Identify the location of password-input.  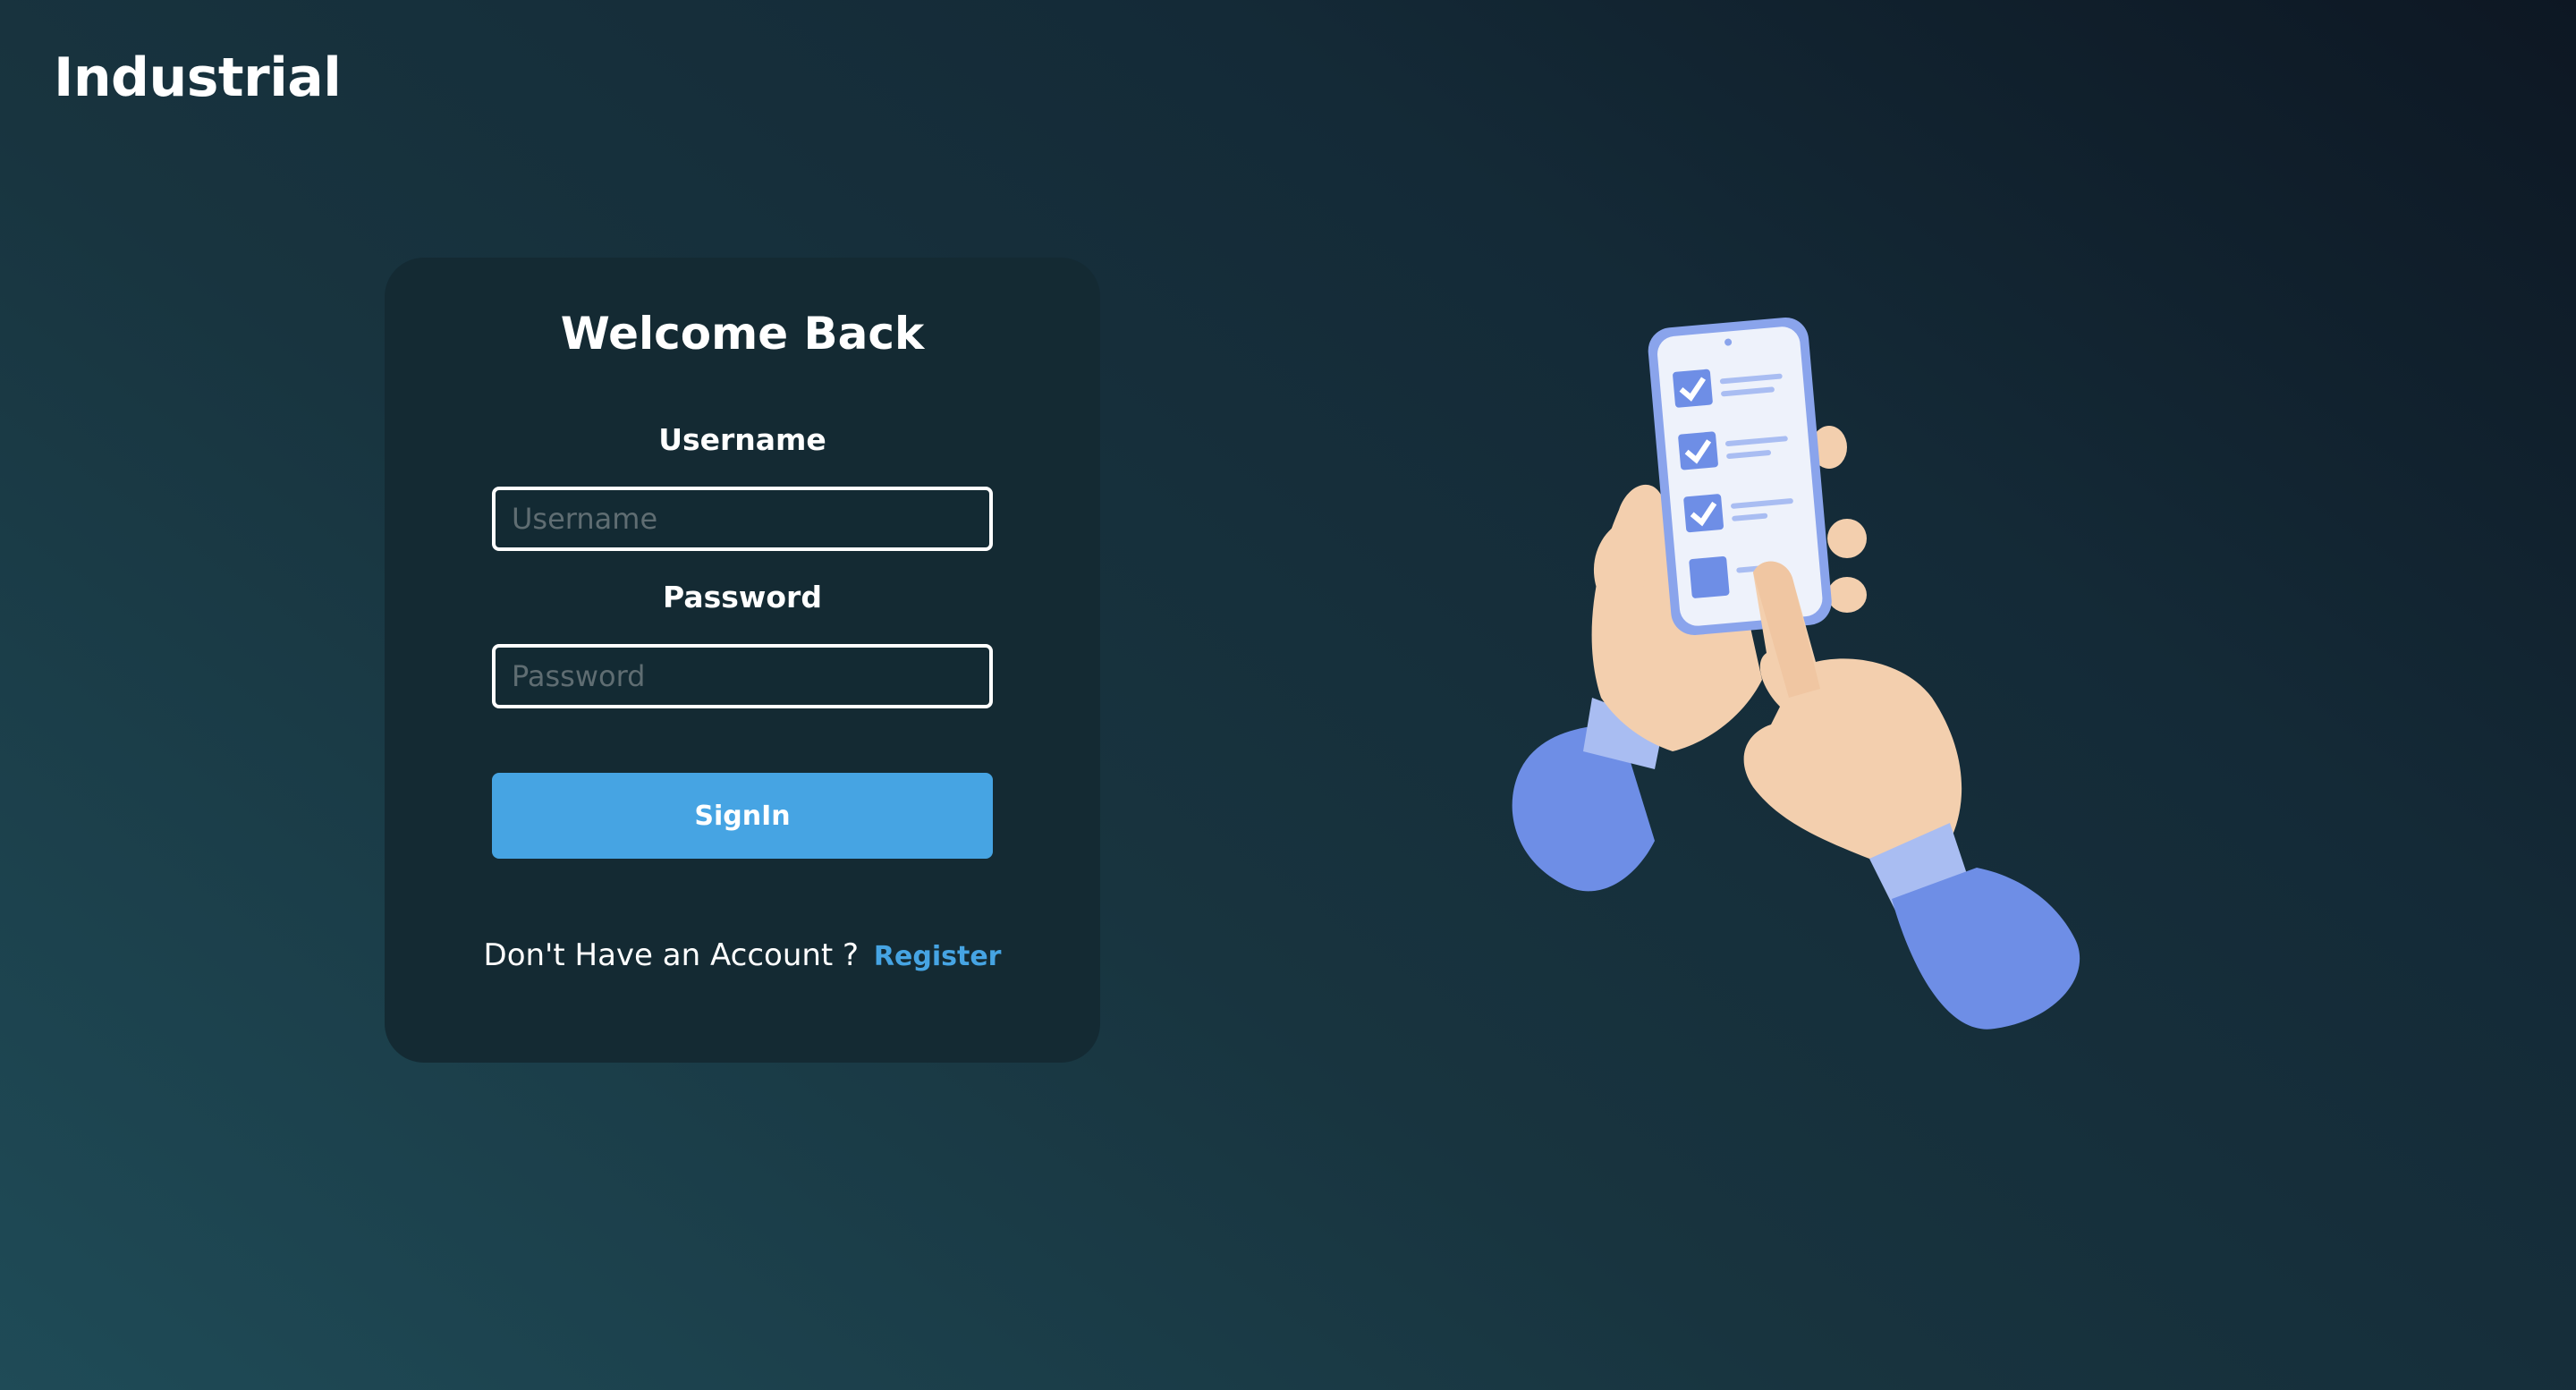
(742, 676).